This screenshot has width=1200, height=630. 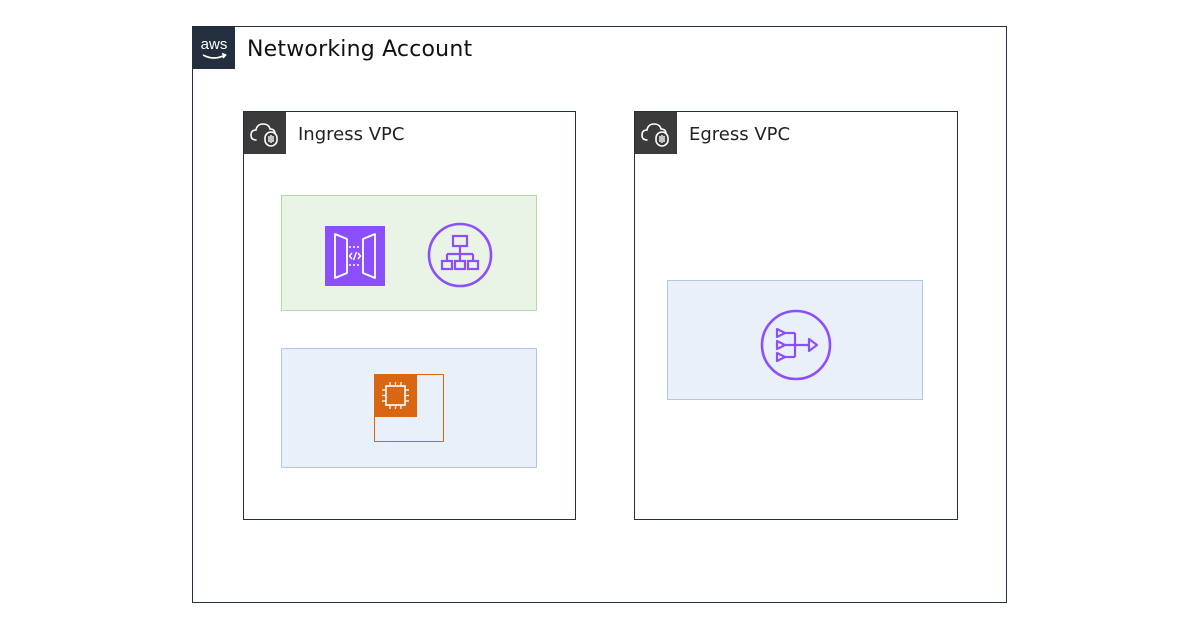 What do you see at coordinates (740, 134) in the screenshot?
I see `egress-vpc-title: Egress VPC` at bounding box center [740, 134].